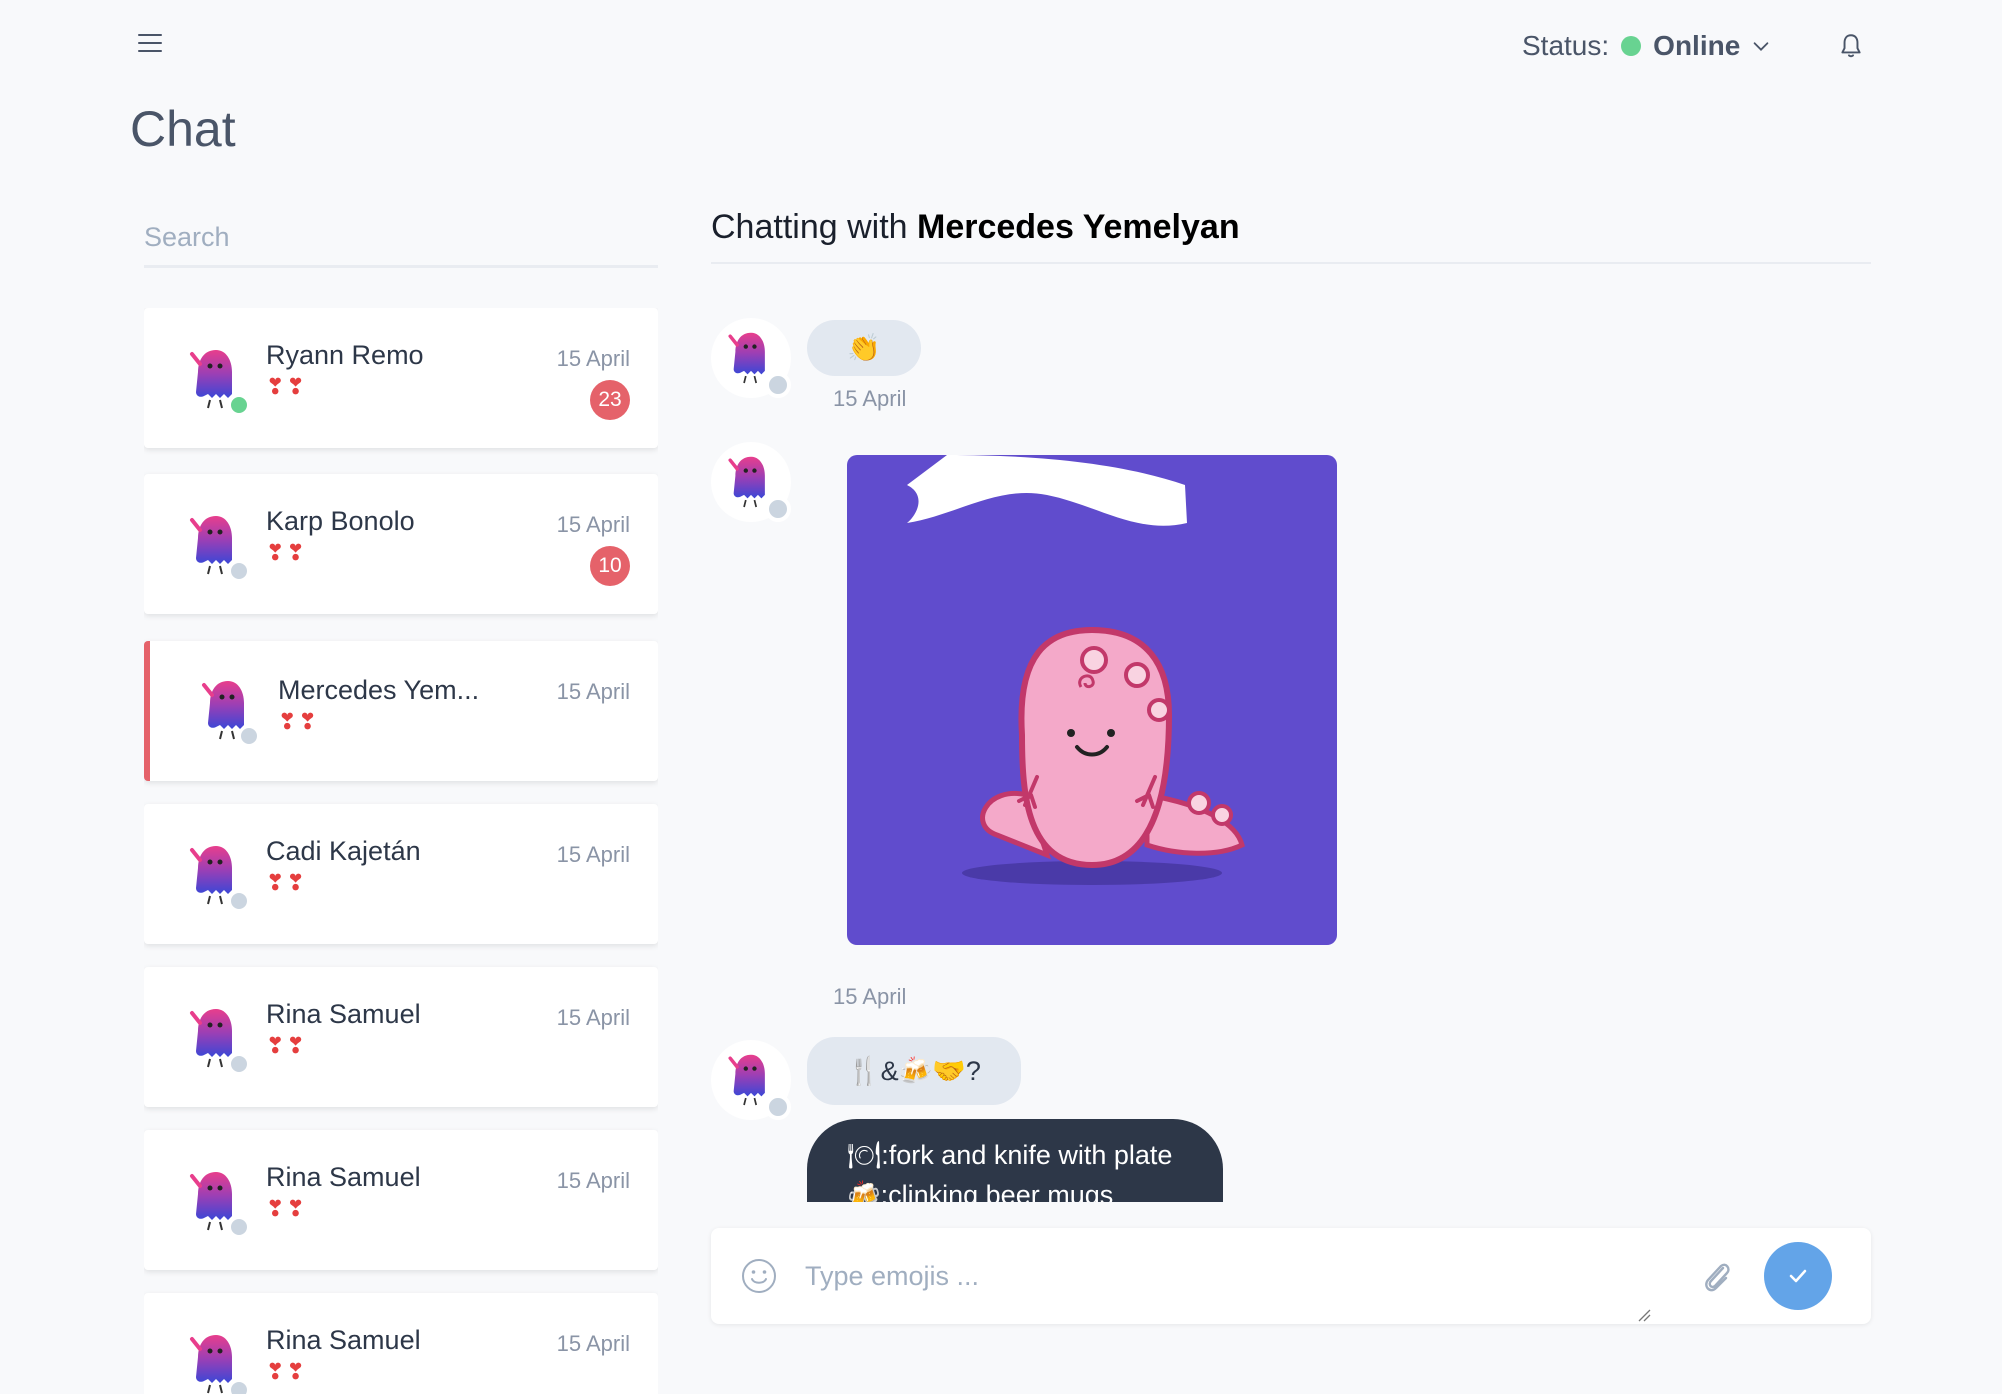 The image size is (2002, 1394). What do you see at coordinates (401, 378) in the screenshot?
I see `contact-item: Ryann Remo ❣❣ 15 April 23` at bounding box center [401, 378].